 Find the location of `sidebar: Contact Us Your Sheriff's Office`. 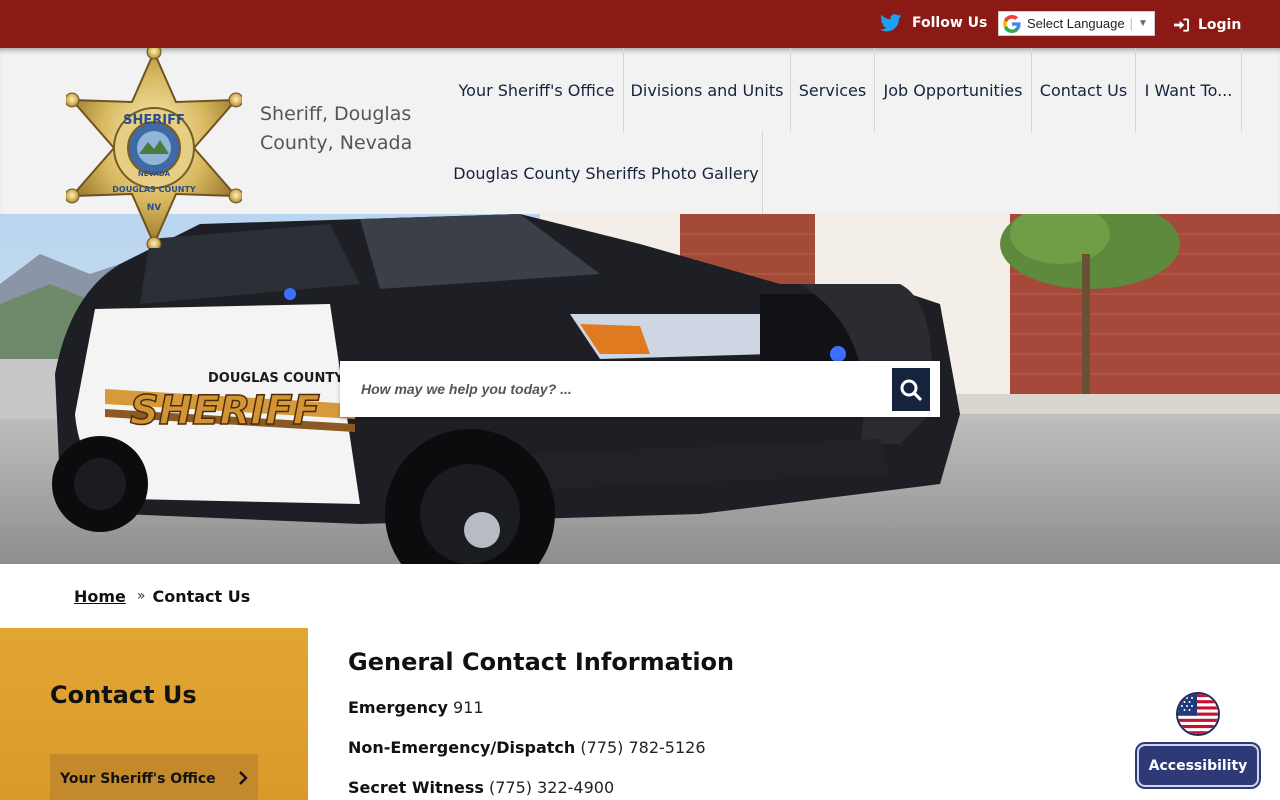

sidebar: Contact Us Your Sheriff's Office is located at coordinates (154, 714).